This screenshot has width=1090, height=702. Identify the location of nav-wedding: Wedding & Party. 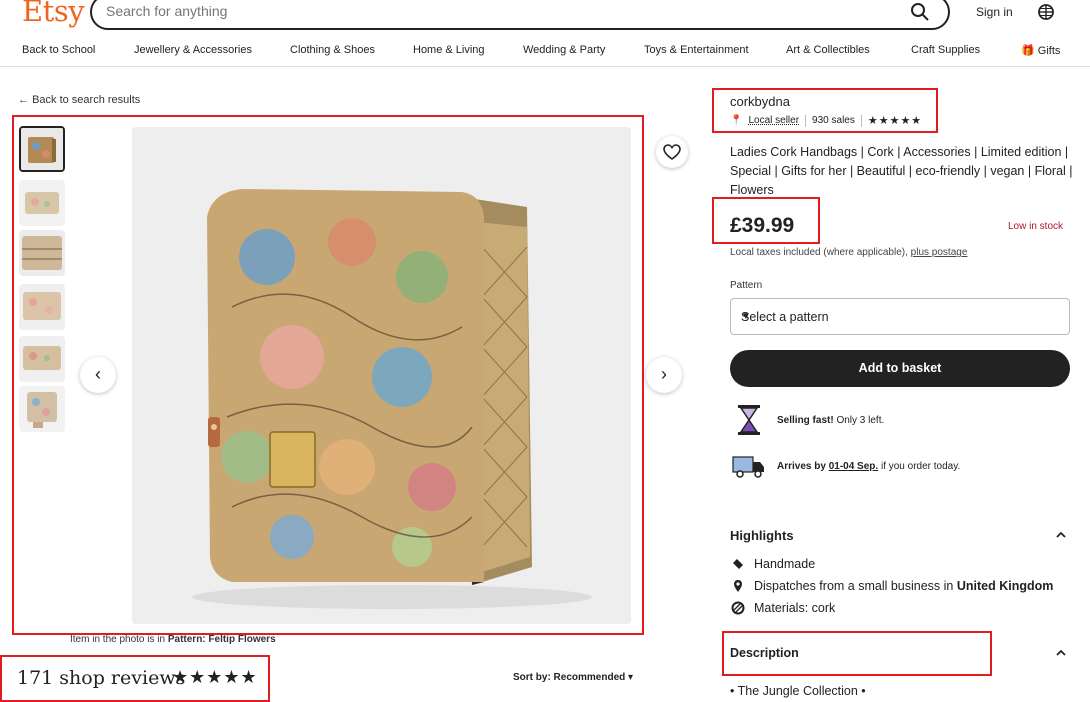
(564, 50).